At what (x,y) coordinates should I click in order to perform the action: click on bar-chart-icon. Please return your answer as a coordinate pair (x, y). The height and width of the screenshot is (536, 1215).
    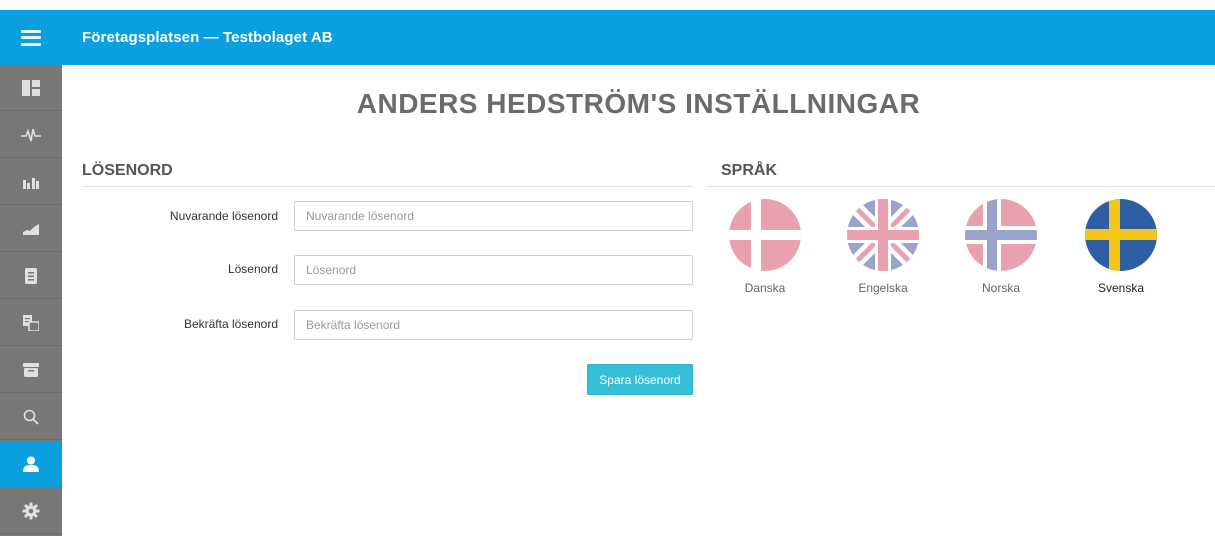
    Looking at the image, I should click on (31, 183).